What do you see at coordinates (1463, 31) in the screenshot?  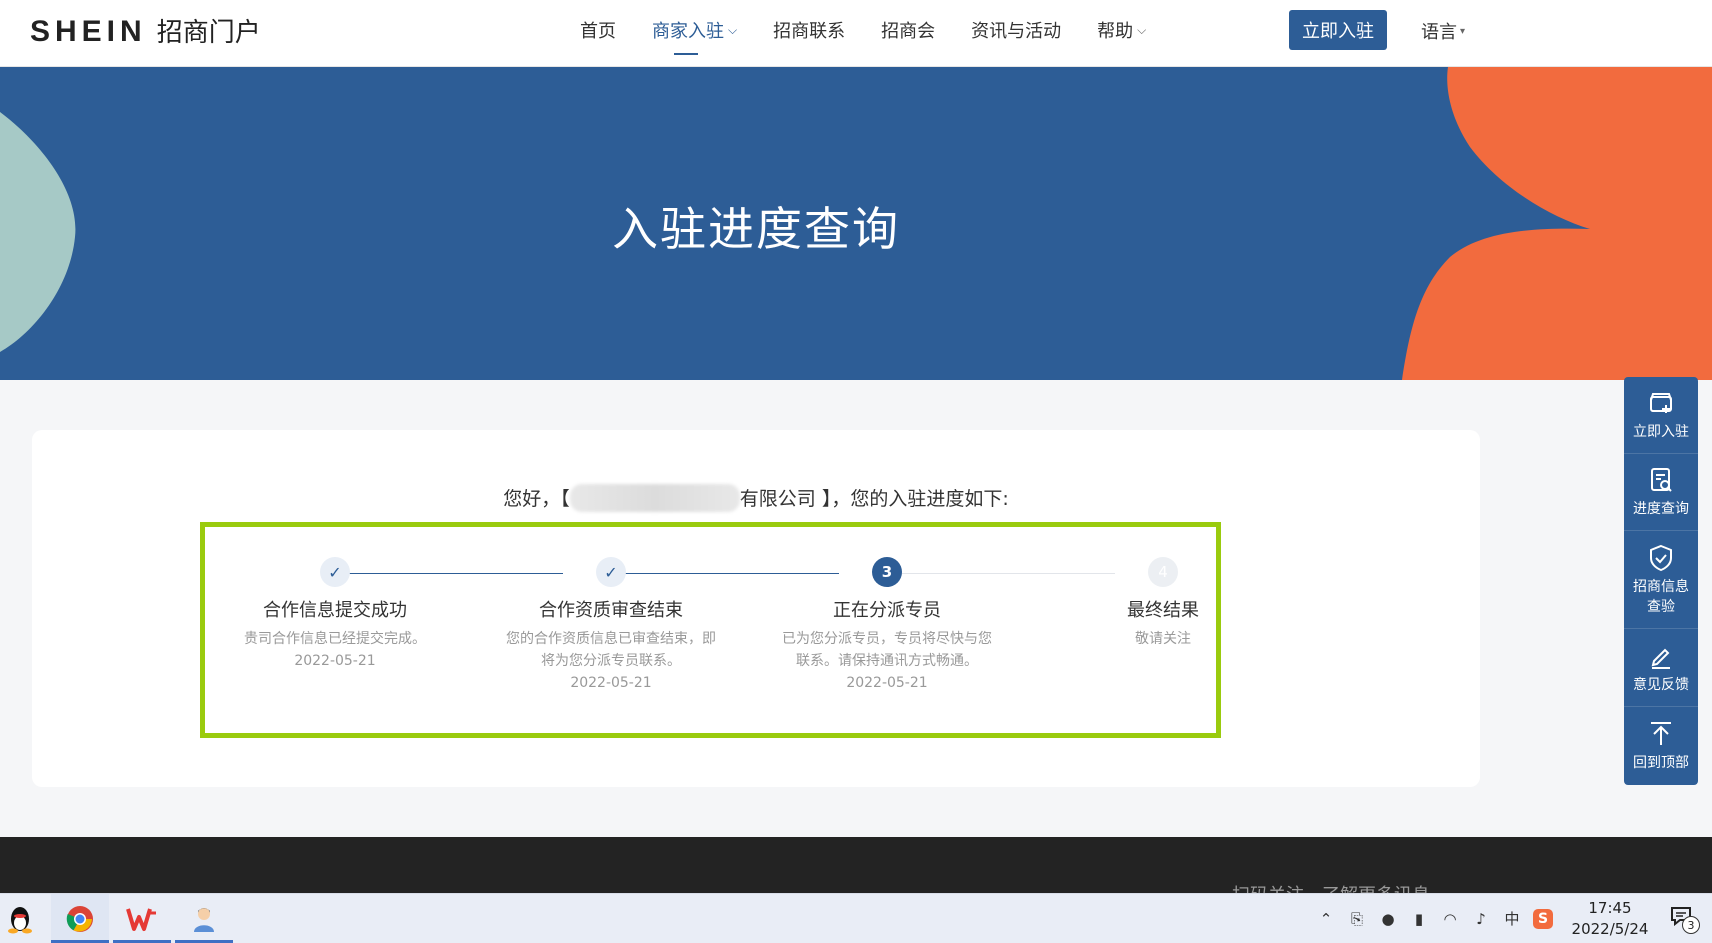 I see `chevron-down-icon: ▾` at bounding box center [1463, 31].